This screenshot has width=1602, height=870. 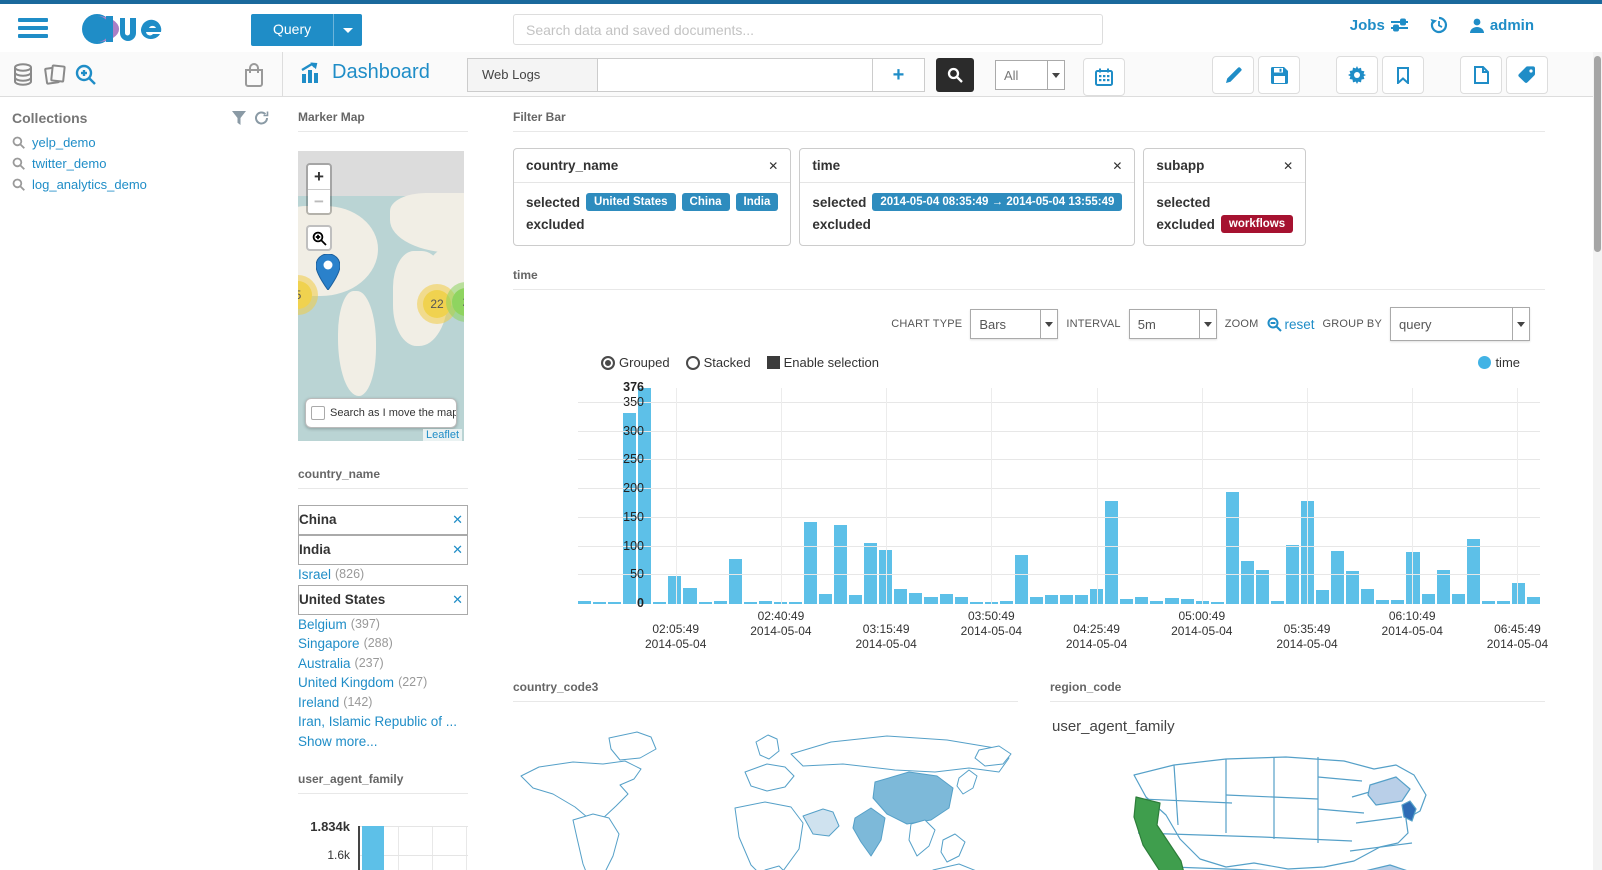 What do you see at coordinates (328, 272) in the screenshot?
I see `map-marker-pin` at bounding box center [328, 272].